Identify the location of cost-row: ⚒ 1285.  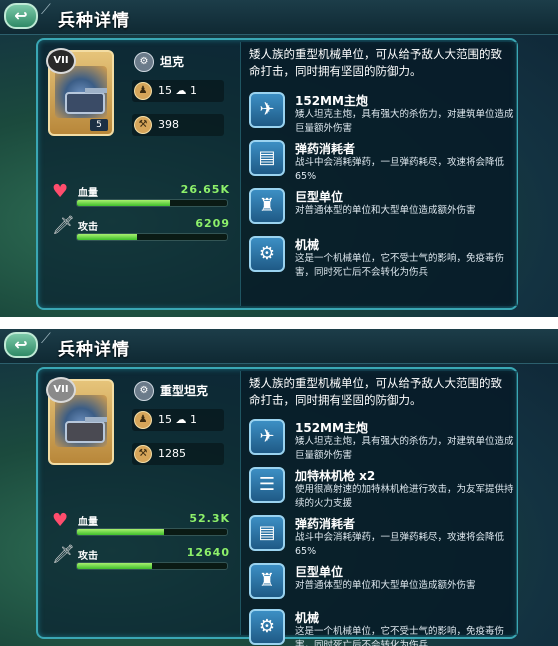
(178, 454).